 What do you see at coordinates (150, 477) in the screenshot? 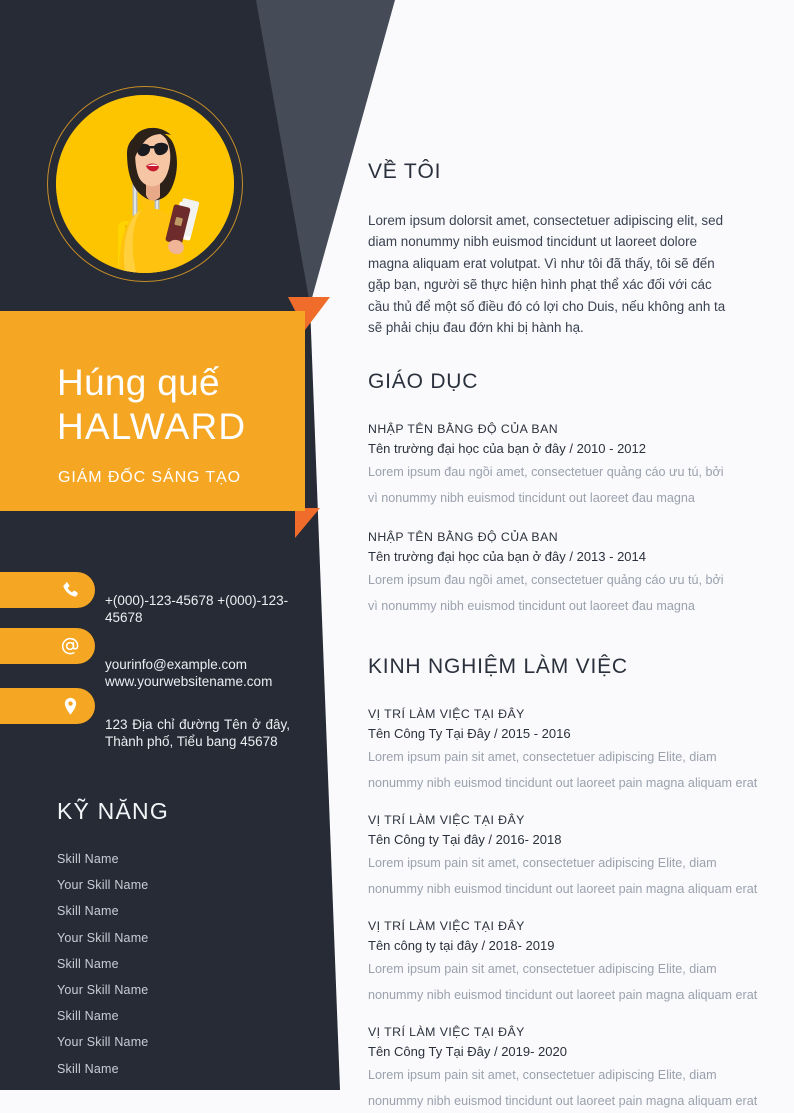
I see `job-title: GIÁM ĐỐC SÁNG TẠO` at bounding box center [150, 477].